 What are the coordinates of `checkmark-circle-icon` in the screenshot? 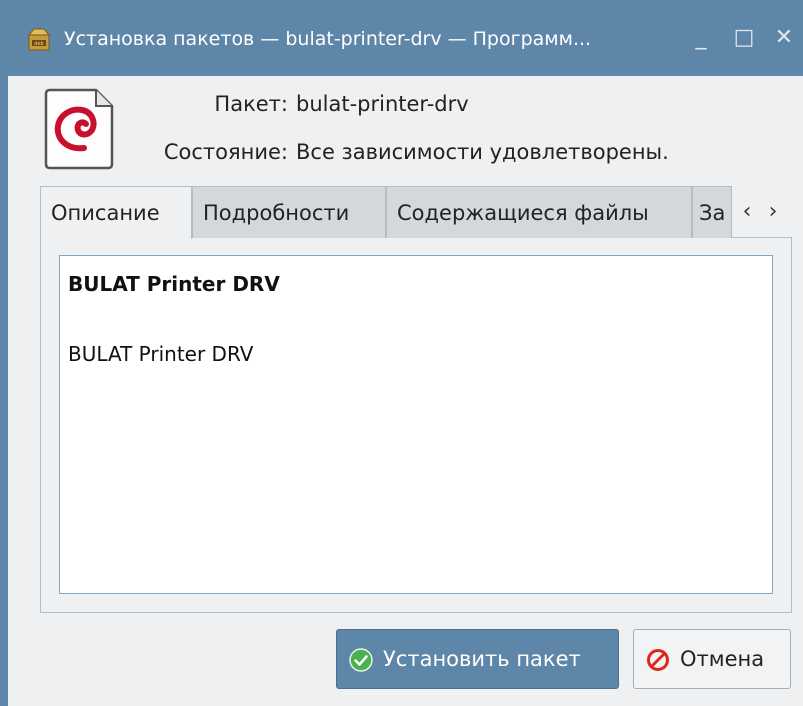 It's located at (361, 660).